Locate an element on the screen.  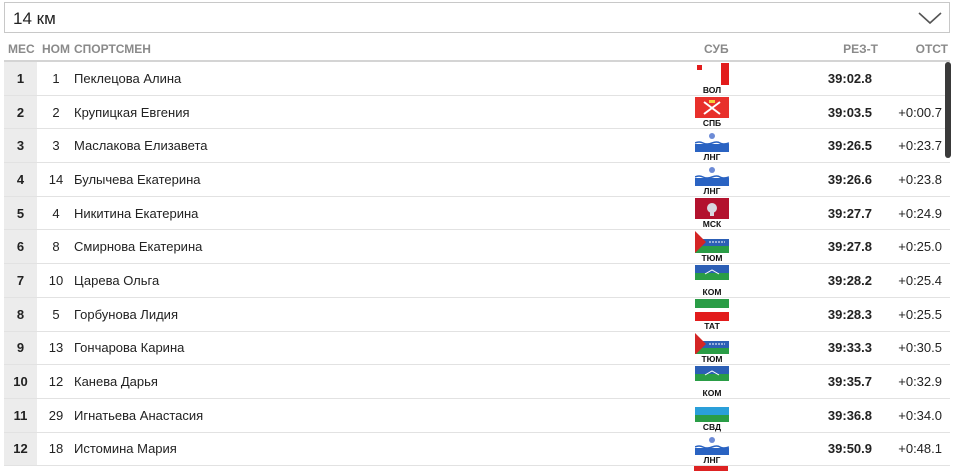
row-region: СПБ is located at coordinates (712, 112).